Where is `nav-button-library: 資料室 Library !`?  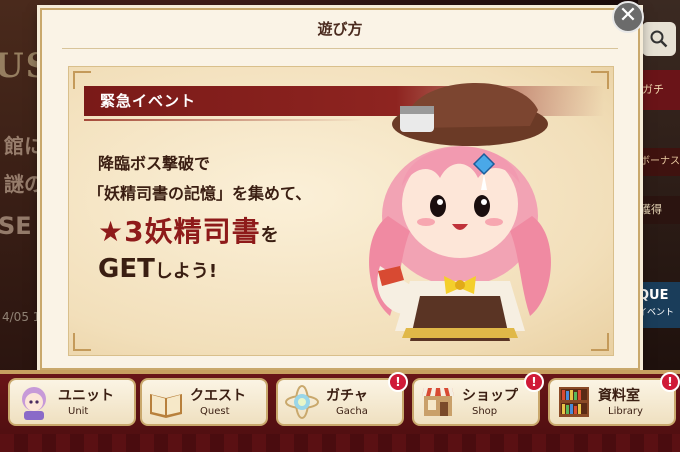 nav-button-library: 資料室 Library ! is located at coordinates (614, 399).